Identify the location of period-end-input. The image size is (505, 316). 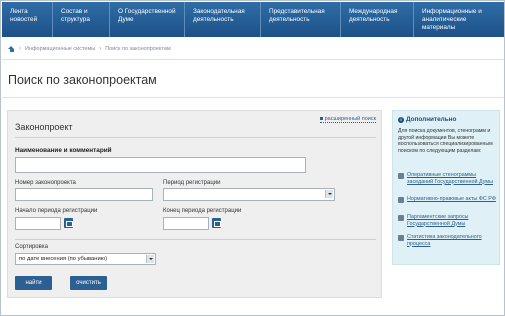
(186, 223).